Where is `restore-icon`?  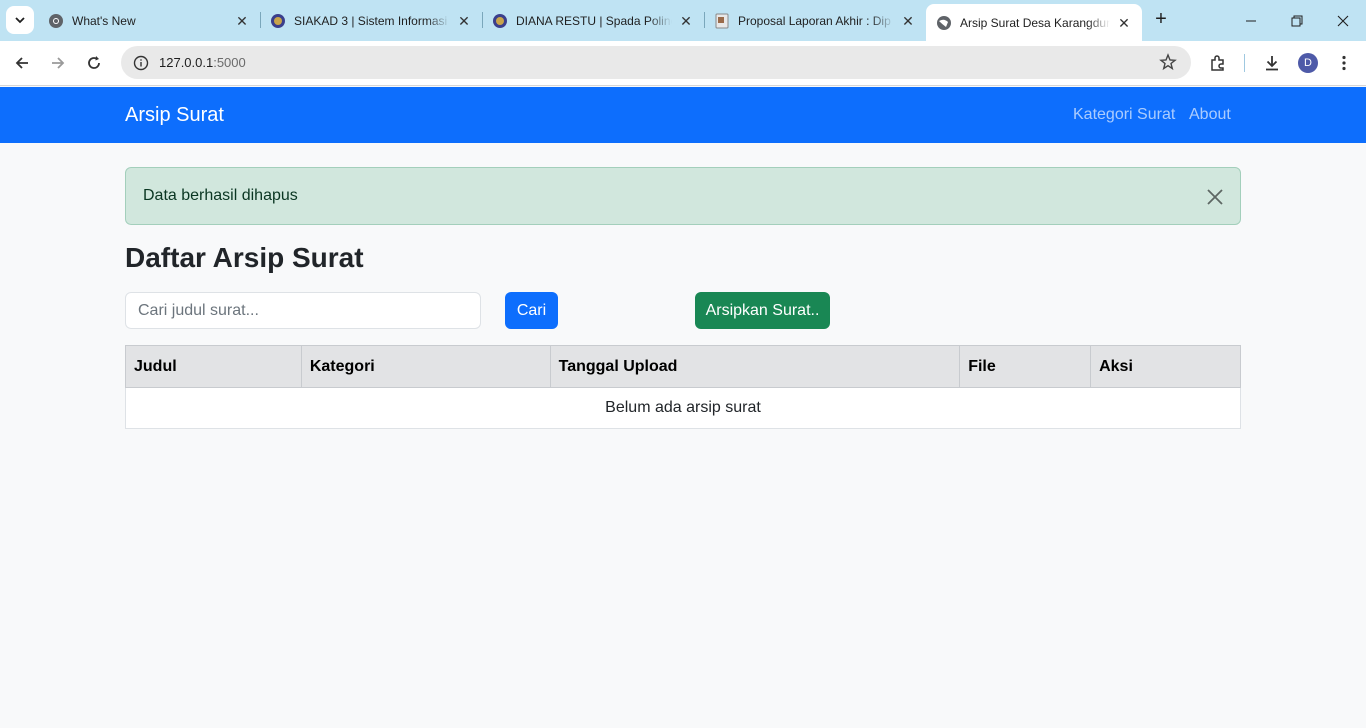
restore-icon is located at coordinates (1297, 20).